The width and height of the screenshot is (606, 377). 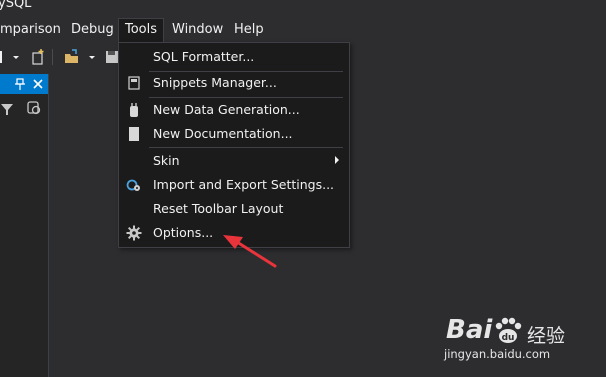 What do you see at coordinates (469, 330) in the screenshot?
I see `watermark-brand: Bai` at bounding box center [469, 330].